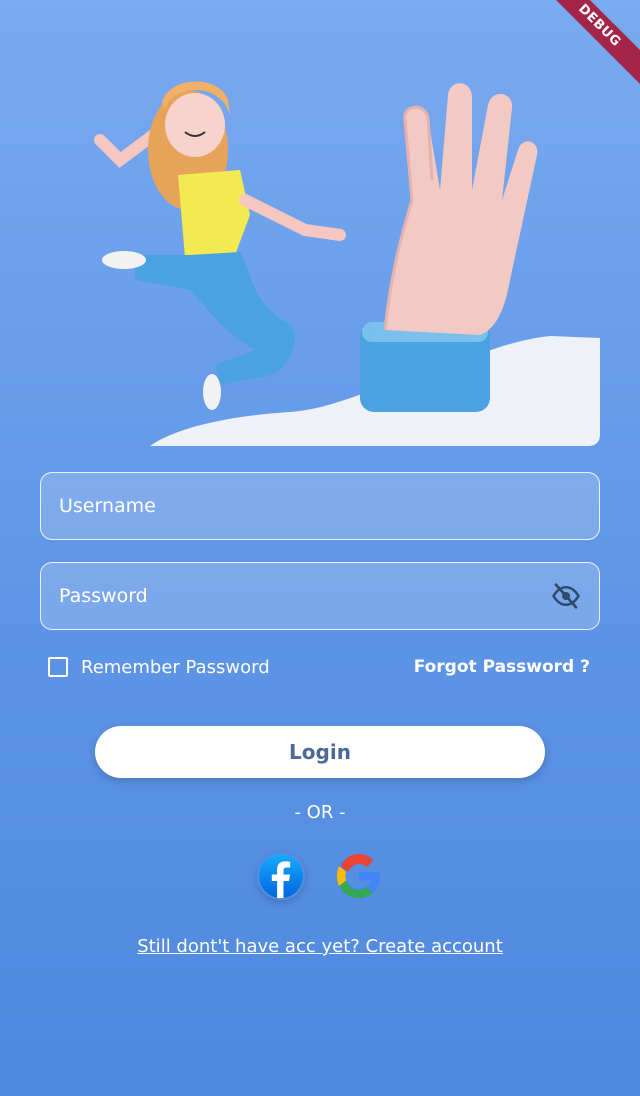 The height and width of the screenshot is (1096, 640). I want to click on google-icon, so click(358, 876).